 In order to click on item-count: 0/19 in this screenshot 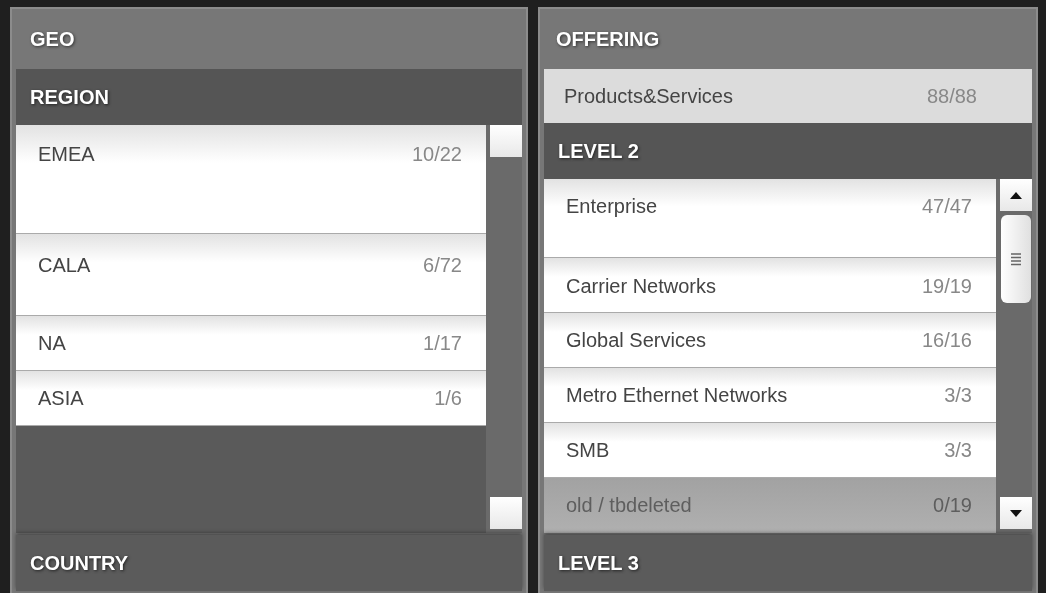, I will do `click(952, 505)`.